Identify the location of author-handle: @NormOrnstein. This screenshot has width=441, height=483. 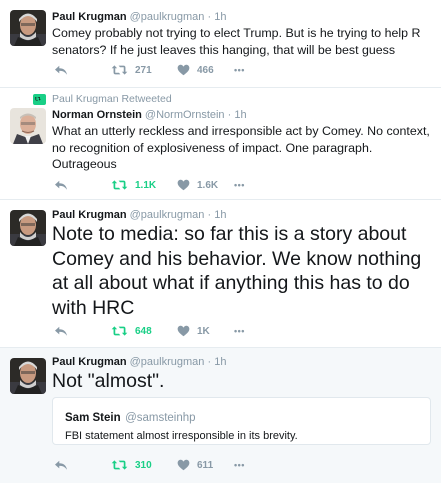
(185, 115).